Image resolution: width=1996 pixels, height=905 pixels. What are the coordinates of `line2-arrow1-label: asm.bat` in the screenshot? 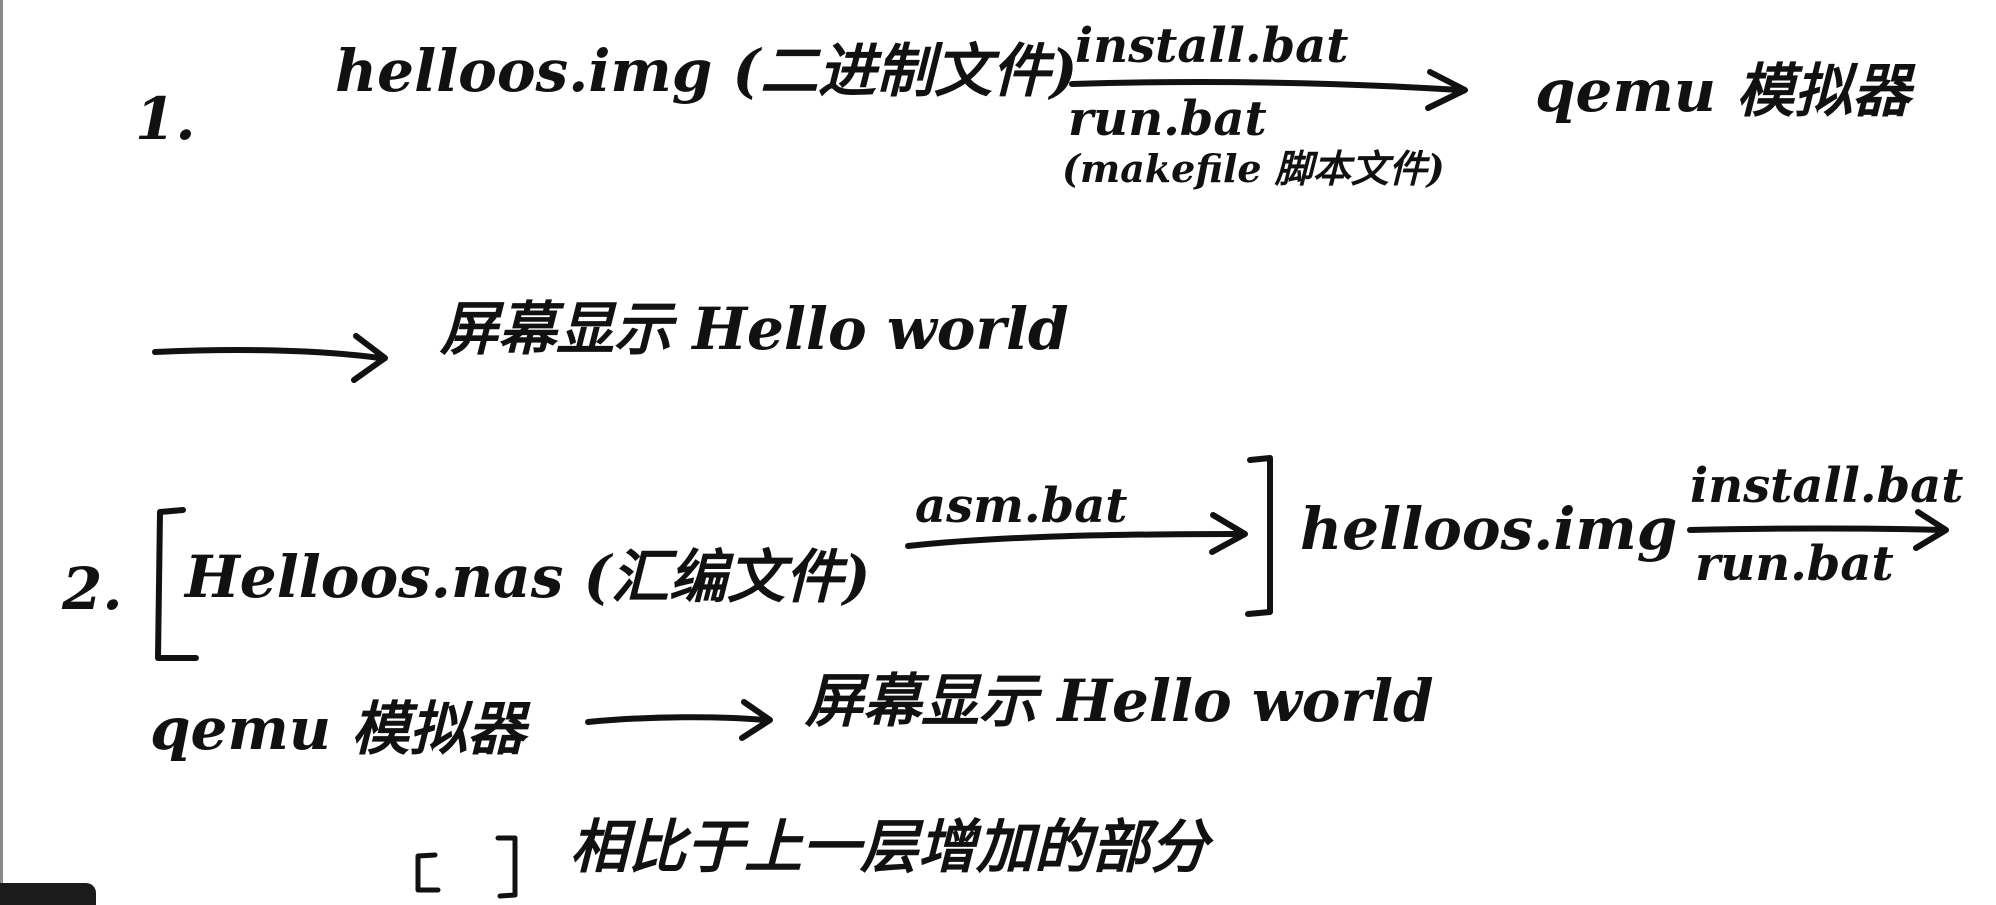 It's located at (1021, 506).